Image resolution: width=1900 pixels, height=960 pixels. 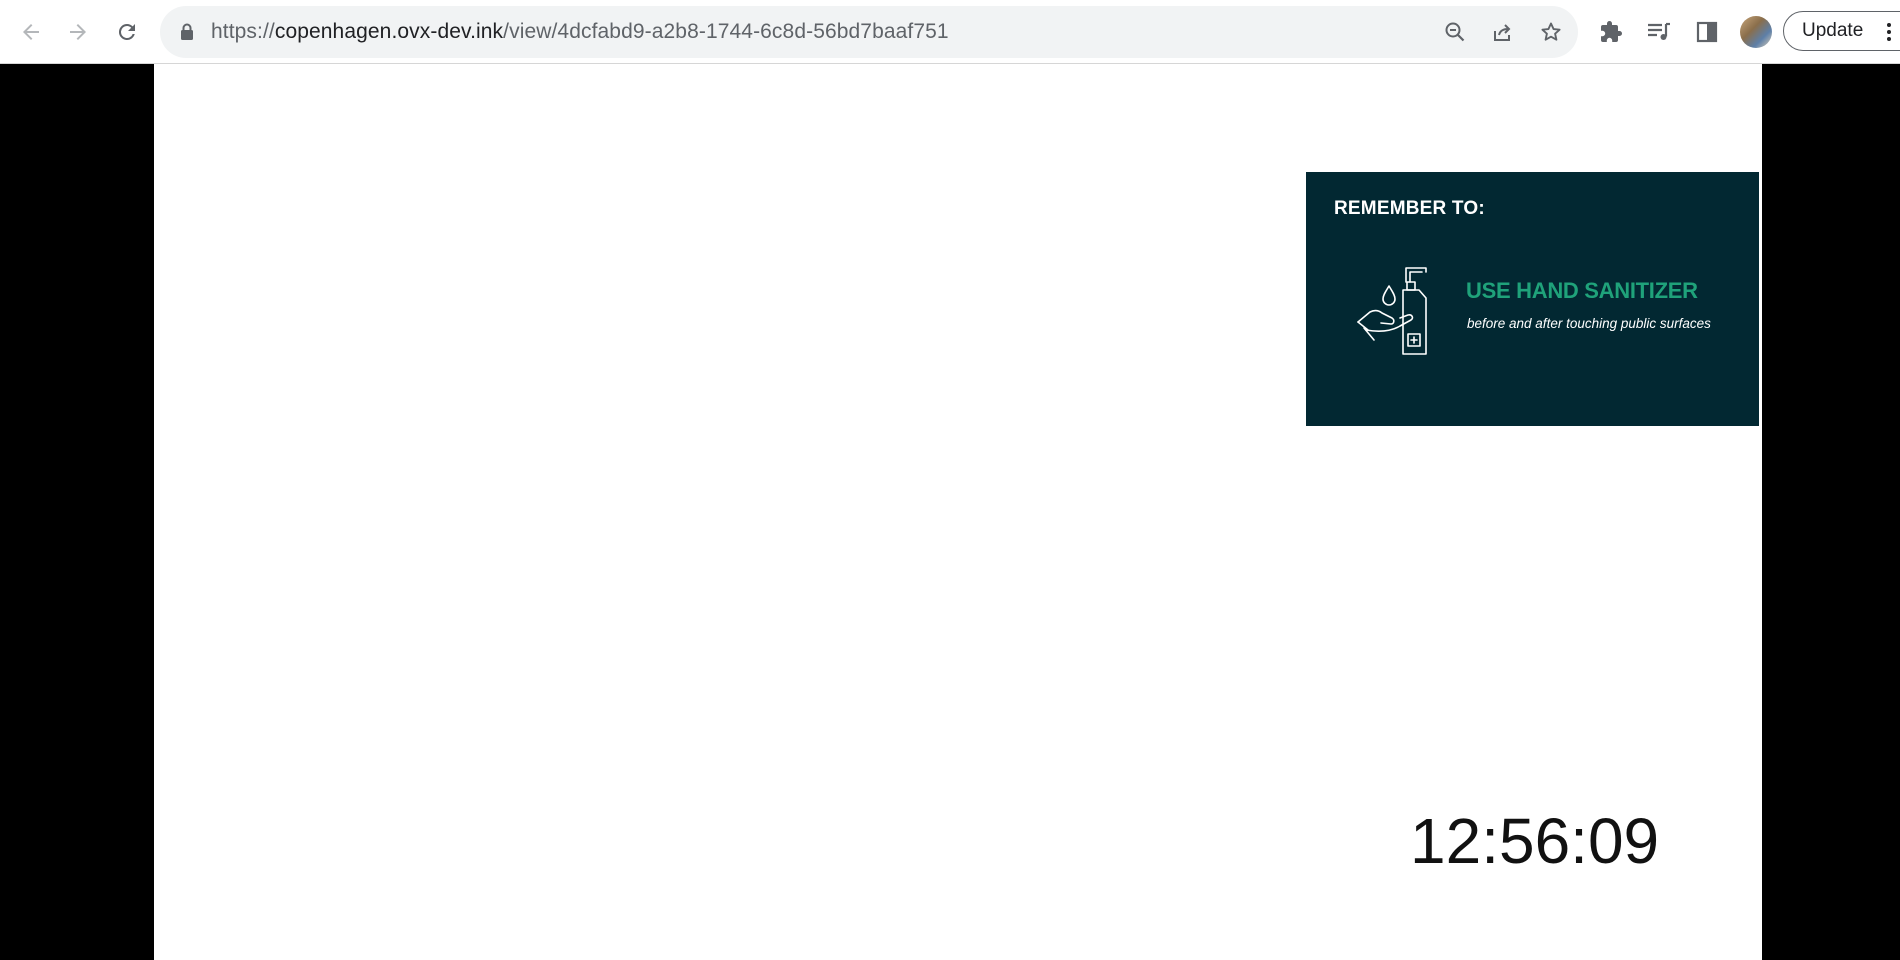 What do you see at coordinates (1659, 32) in the screenshot?
I see `media-queue-icon` at bounding box center [1659, 32].